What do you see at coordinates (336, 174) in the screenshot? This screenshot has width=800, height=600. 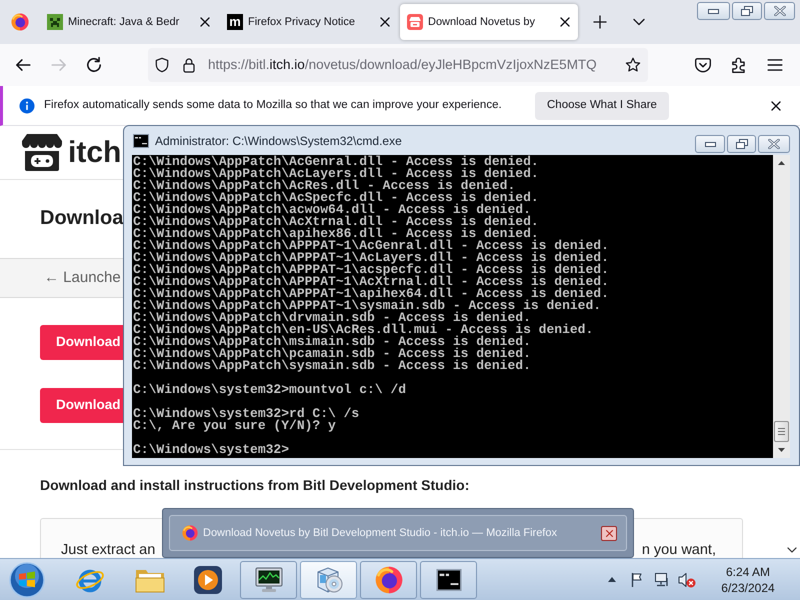 I see `console-line: C:\Windows\AppPatch\AcLayers.dll - Access is denied.` at bounding box center [336, 174].